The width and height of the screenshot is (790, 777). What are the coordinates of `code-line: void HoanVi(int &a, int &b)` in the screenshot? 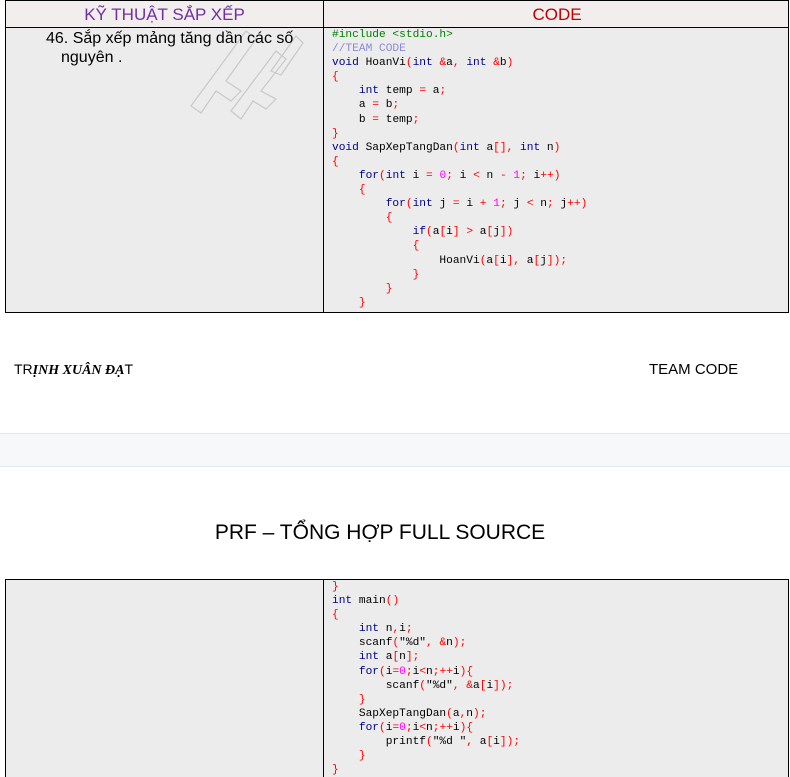 It's located at (423, 63).